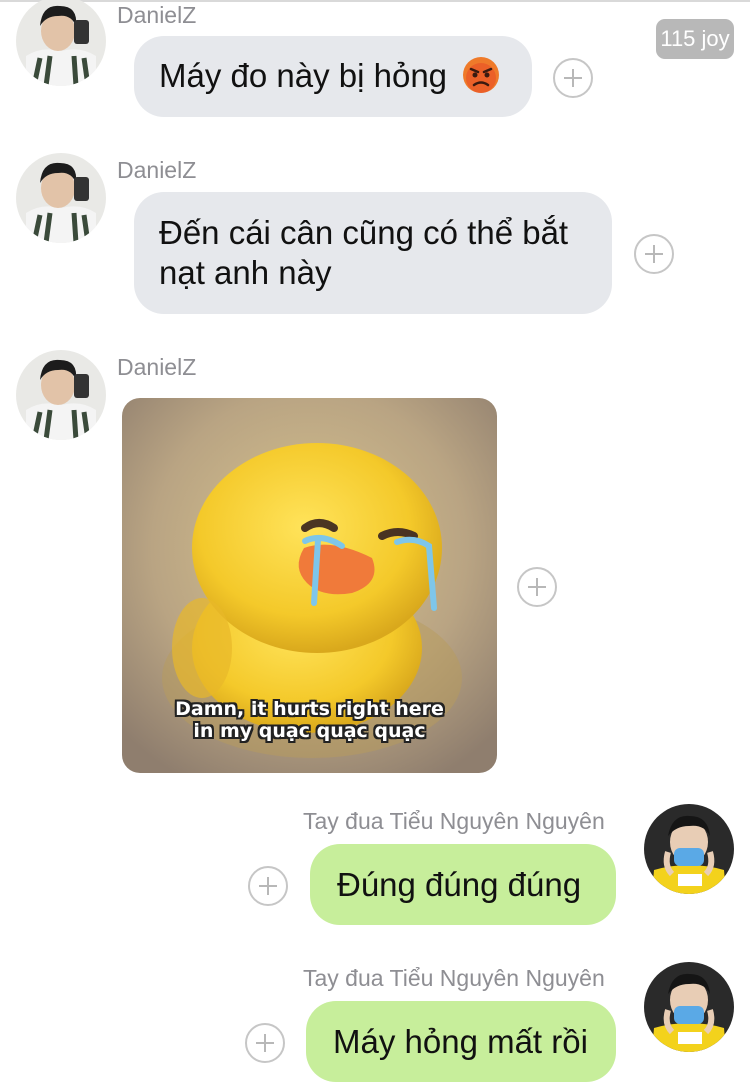  I want to click on reaction-badge: 115 joy, so click(695, 39).